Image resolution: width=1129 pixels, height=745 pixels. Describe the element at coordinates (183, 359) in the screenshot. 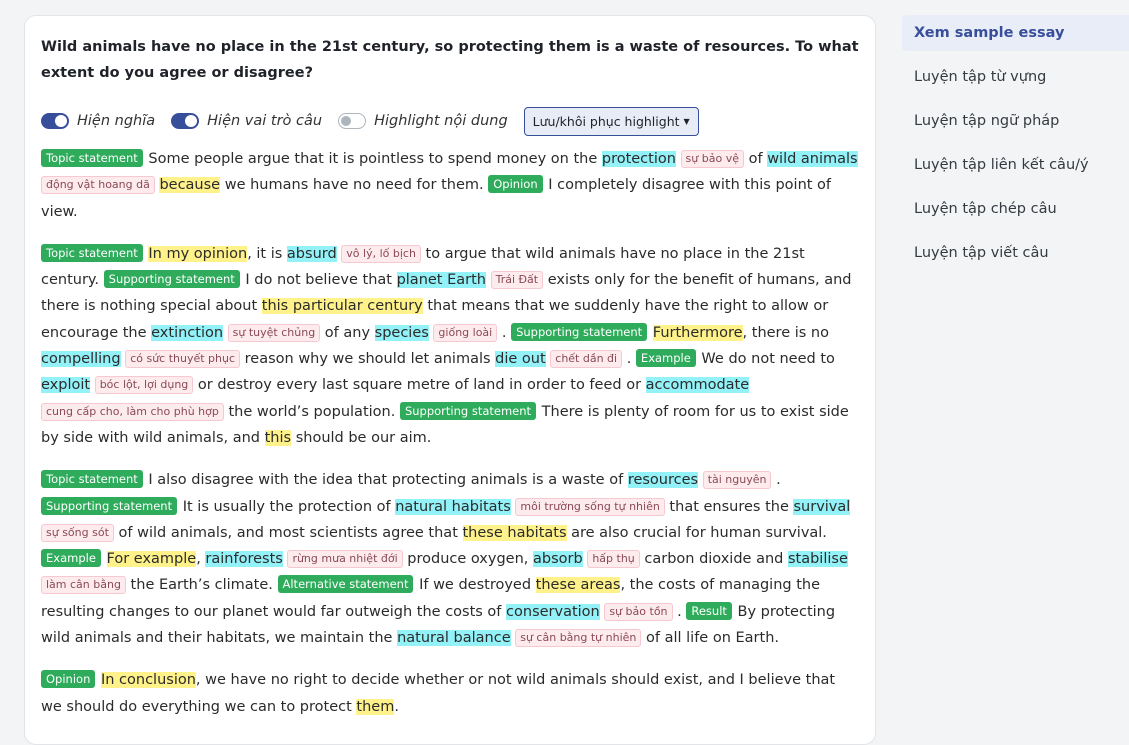

I see `meaning-tag: có sức thuyết phục` at that location.